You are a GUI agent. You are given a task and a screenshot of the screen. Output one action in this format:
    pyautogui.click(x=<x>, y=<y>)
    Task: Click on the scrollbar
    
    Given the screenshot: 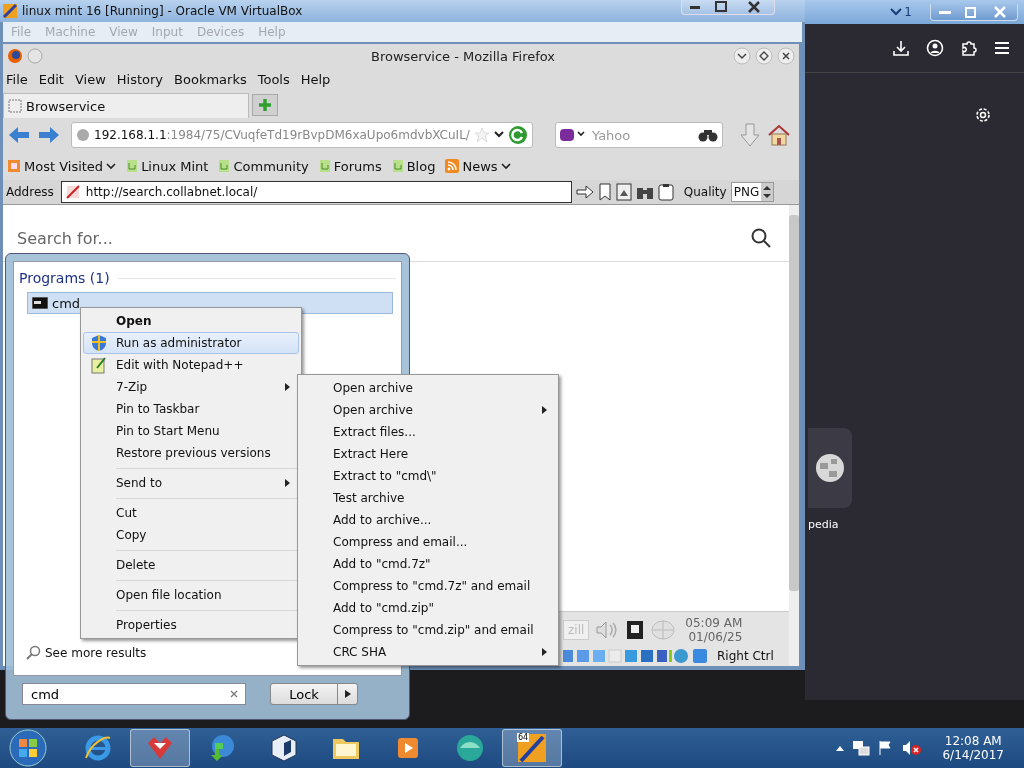 What is the action you would take?
    pyautogui.click(x=794, y=435)
    